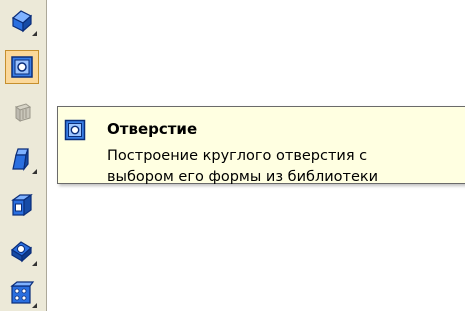 Image resolution: width=465 pixels, height=311 pixels. I want to click on pocket-button, so click(22, 205).